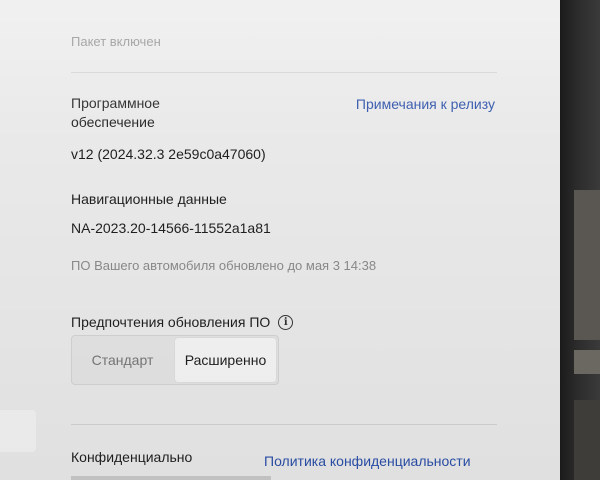 The image size is (600, 480). Describe the element at coordinates (149, 199) in the screenshot. I see `navigation-data-label: Навигационные данные` at that location.